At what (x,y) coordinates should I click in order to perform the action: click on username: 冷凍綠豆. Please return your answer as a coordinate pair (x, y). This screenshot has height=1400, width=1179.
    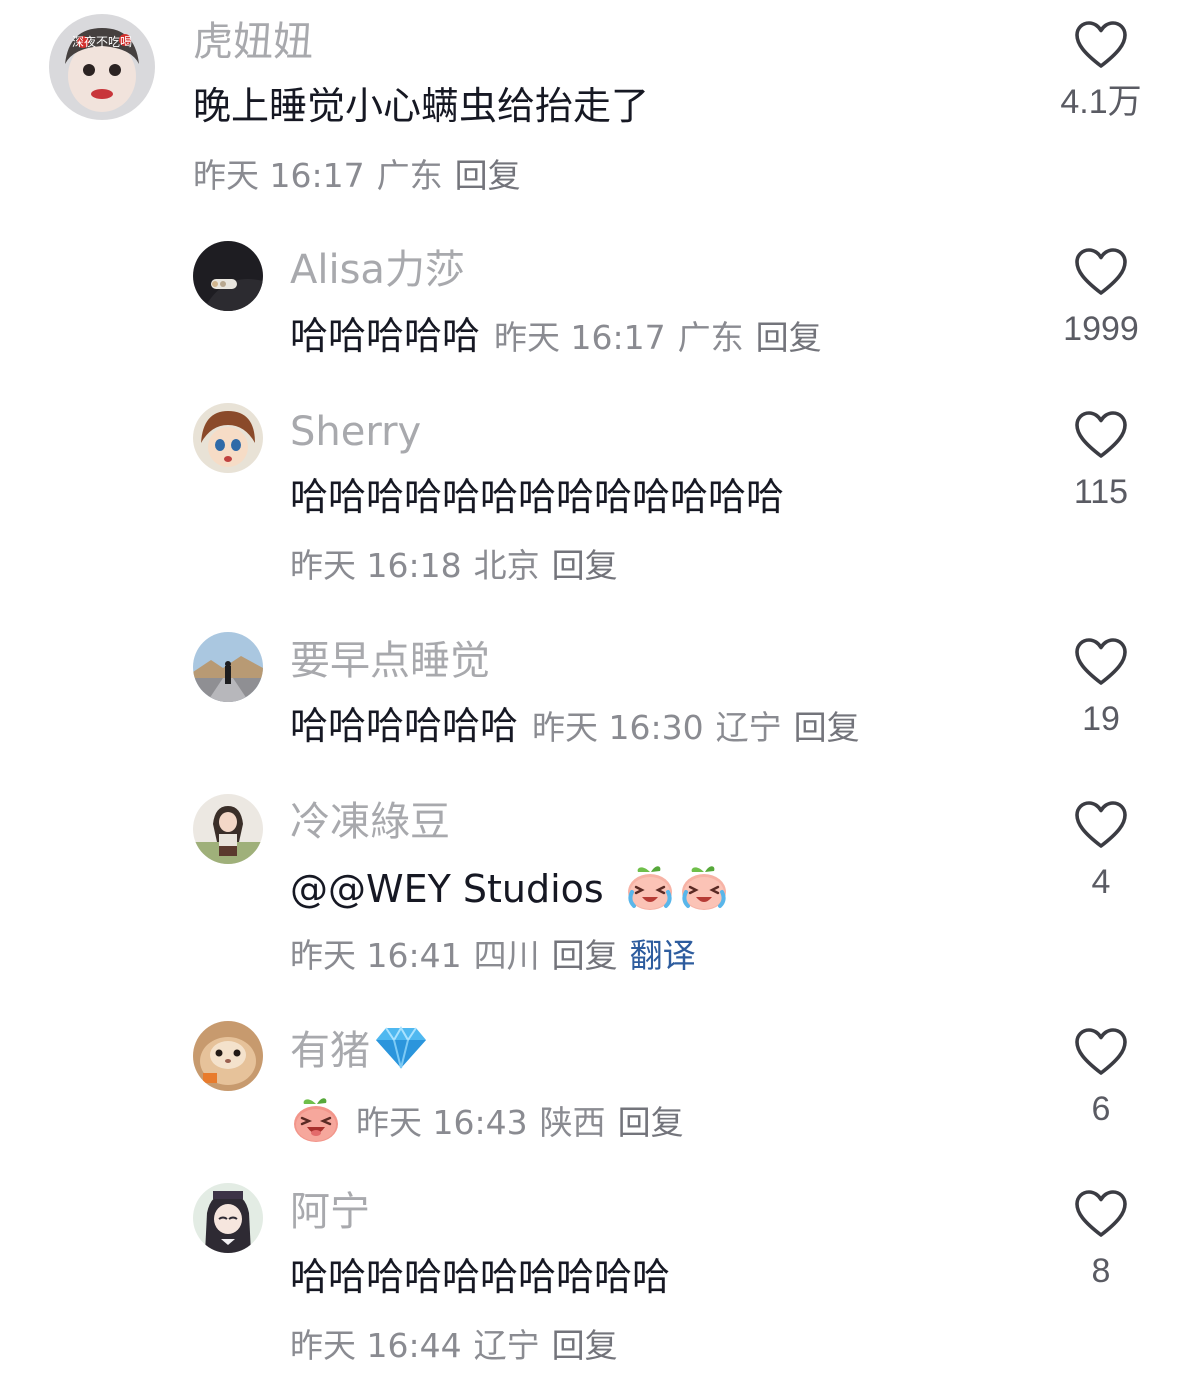
    Looking at the image, I should click on (370, 822).